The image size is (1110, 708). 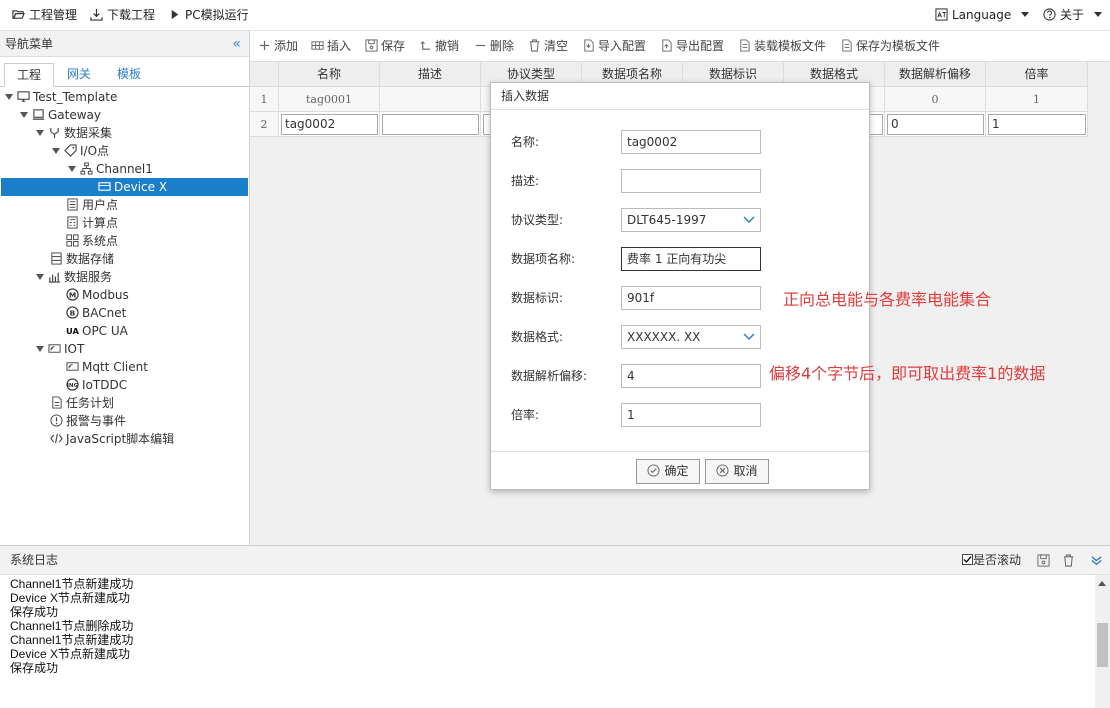 I want to click on dialog-title: 插入数据, so click(x=680, y=96).